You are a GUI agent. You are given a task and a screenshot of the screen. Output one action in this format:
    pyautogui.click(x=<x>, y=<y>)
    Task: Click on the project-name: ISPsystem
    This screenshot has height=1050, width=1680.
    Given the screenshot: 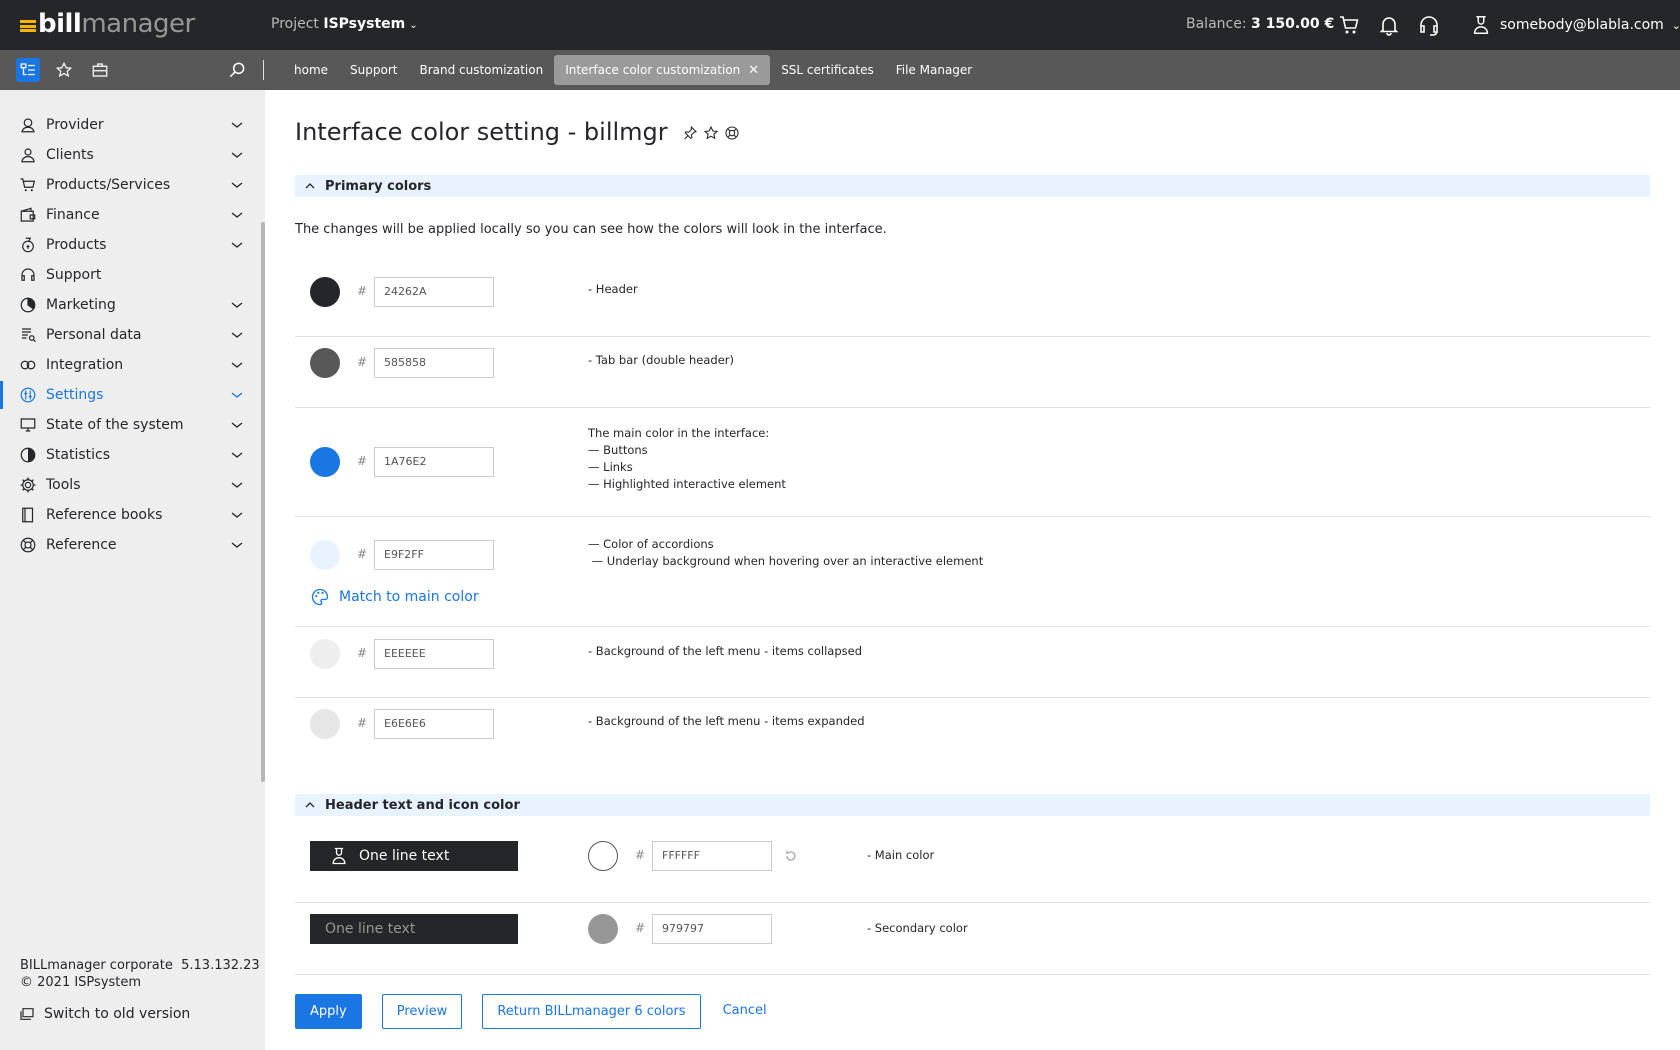 What is the action you would take?
    pyautogui.click(x=364, y=24)
    